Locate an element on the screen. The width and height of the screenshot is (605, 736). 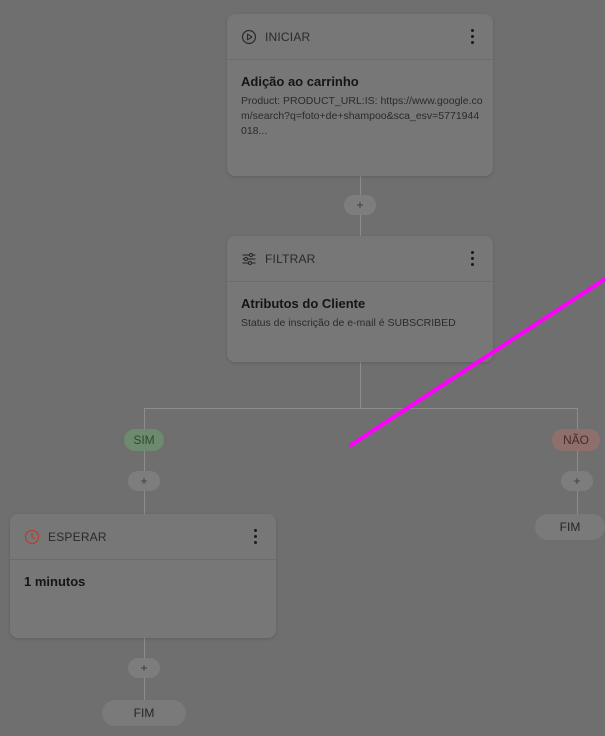
play-circle-icon is located at coordinates (249, 37).